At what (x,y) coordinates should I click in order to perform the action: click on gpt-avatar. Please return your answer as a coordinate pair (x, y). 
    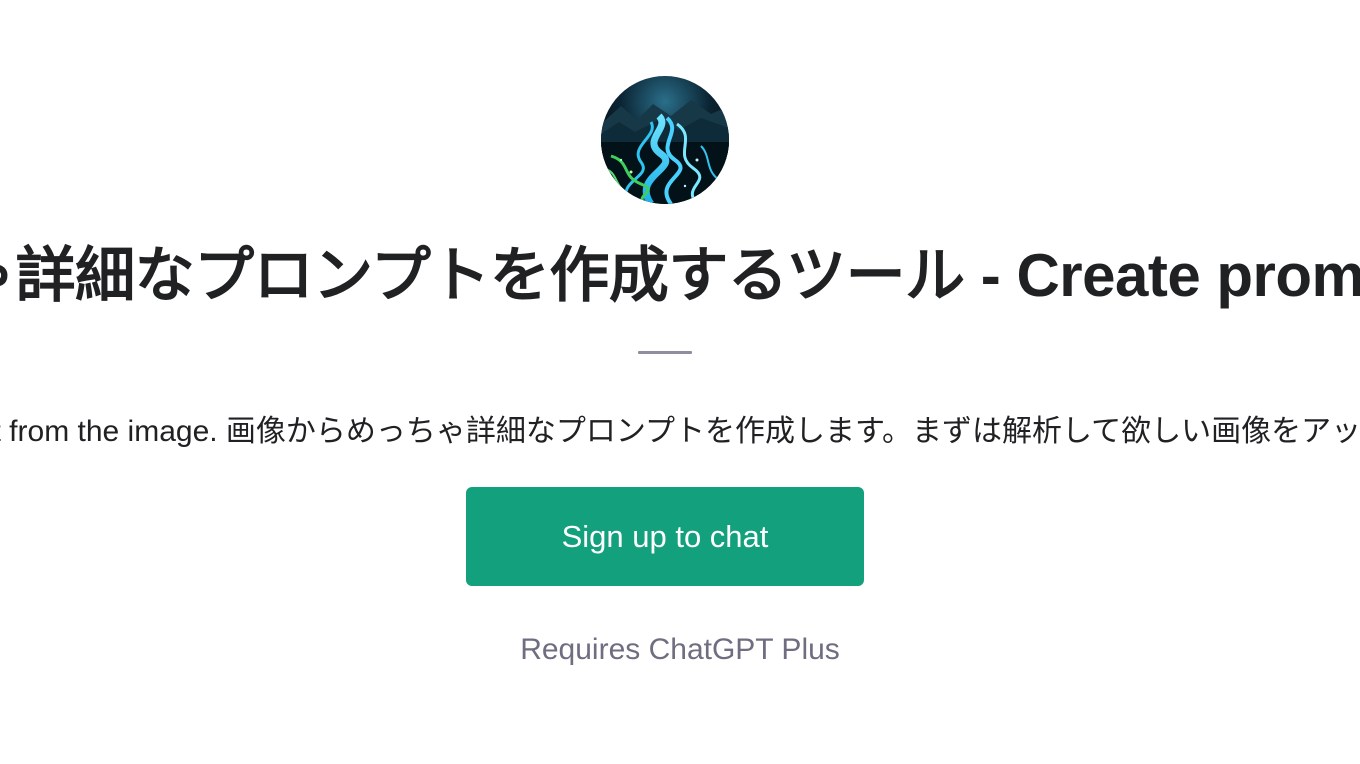
    Looking at the image, I should click on (665, 140).